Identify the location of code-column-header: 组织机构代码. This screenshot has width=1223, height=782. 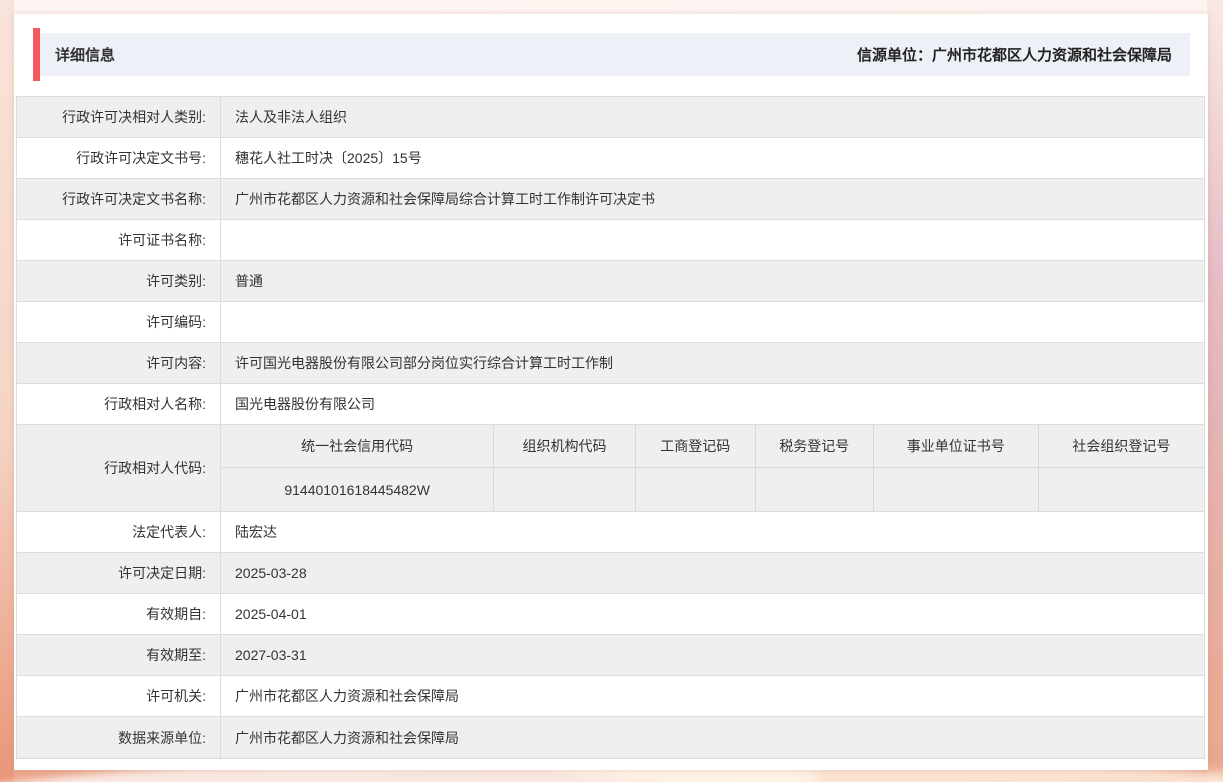
(564, 446).